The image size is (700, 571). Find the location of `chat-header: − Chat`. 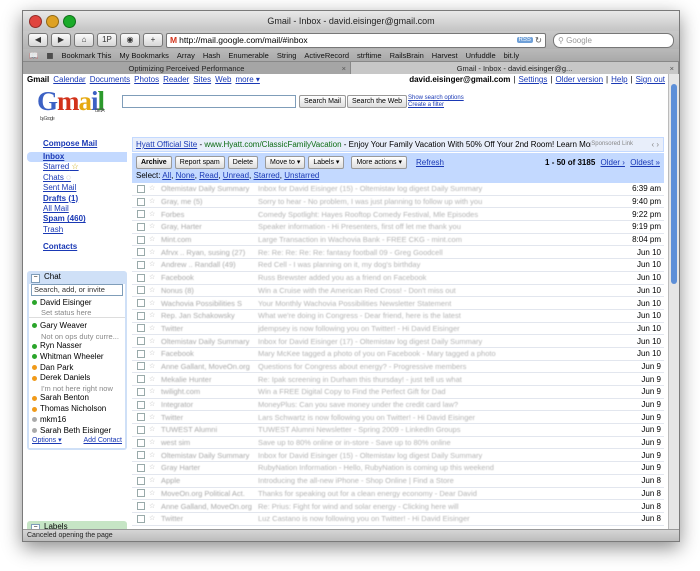

chat-header: − Chat is located at coordinates (77, 277).